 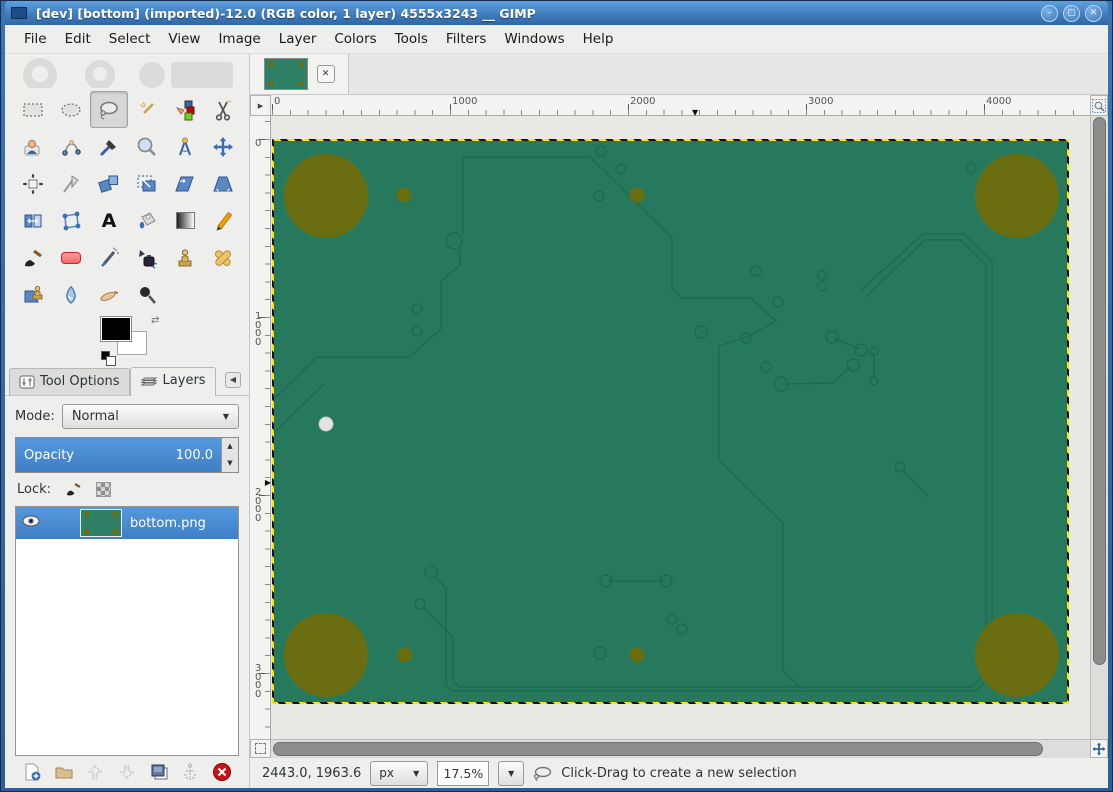 I want to click on tool-grid: A, so click(x=127, y=200).